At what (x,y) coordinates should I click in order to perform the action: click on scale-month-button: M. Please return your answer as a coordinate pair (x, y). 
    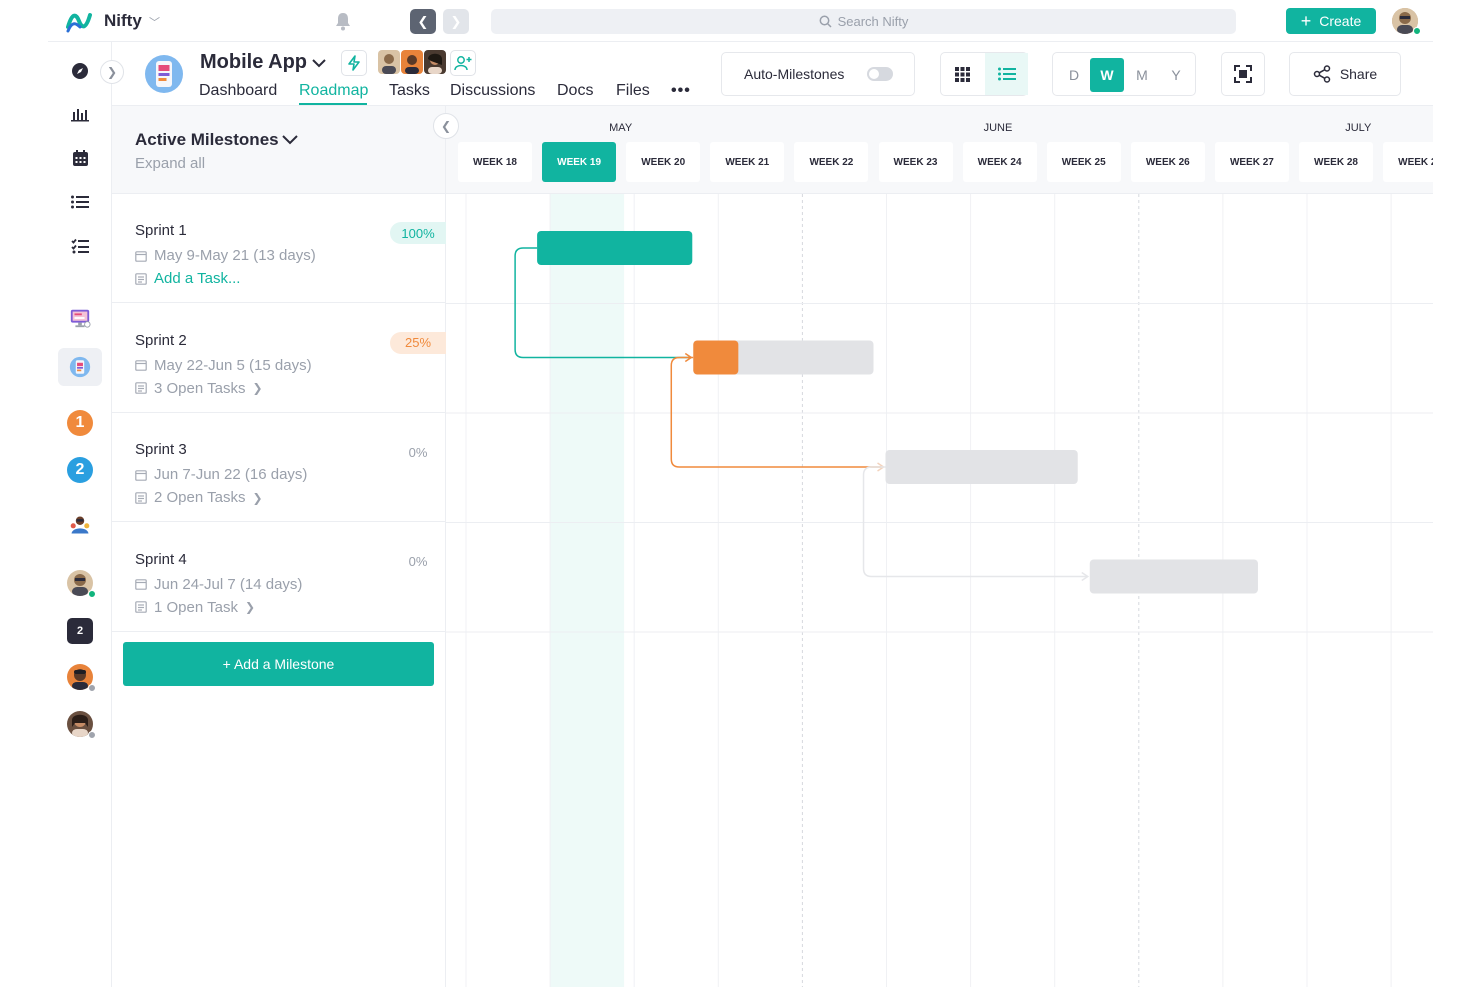
    Looking at the image, I should click on (1142, 75).